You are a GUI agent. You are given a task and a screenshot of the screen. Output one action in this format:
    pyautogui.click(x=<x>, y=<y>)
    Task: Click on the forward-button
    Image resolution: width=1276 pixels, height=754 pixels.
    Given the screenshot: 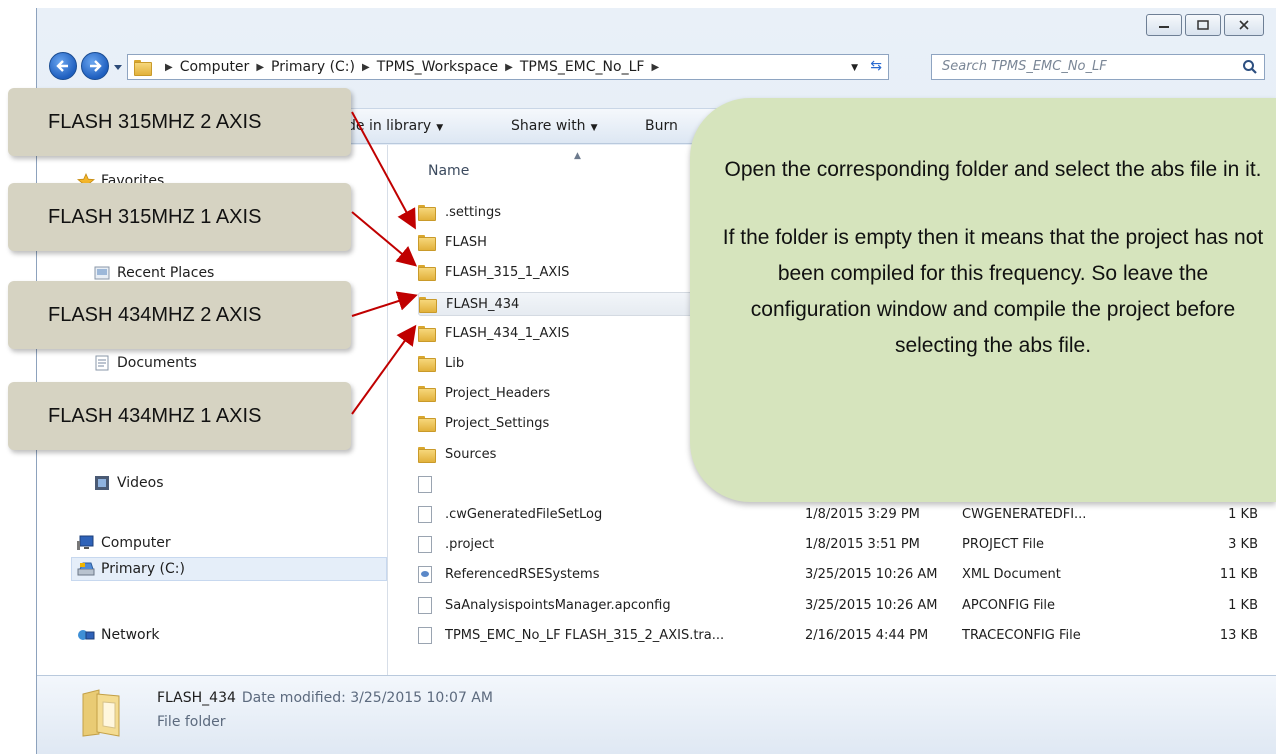 What is the action you would take?
    pyautogui.click(x=95, y=66)
    